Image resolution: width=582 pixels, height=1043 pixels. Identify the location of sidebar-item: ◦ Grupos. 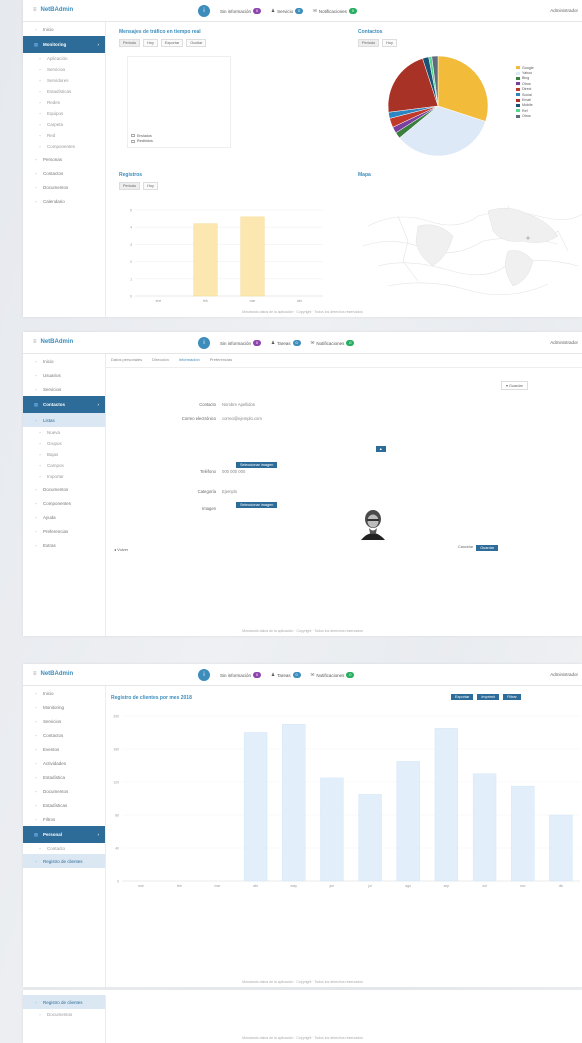
(64, 443).